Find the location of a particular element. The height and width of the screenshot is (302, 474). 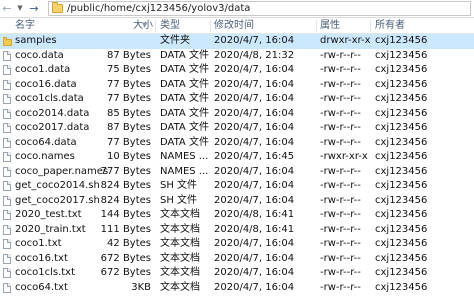

file-attributes: -rwxr-xr-x is located at coordinates (344, 156).